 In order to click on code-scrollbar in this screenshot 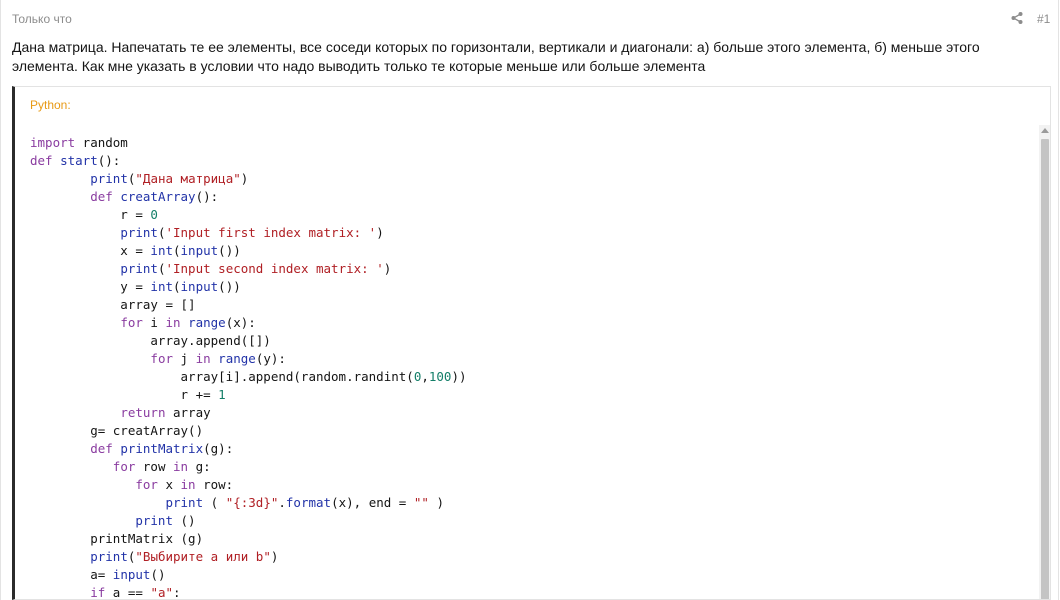, I will do `click(1044, 362)`.